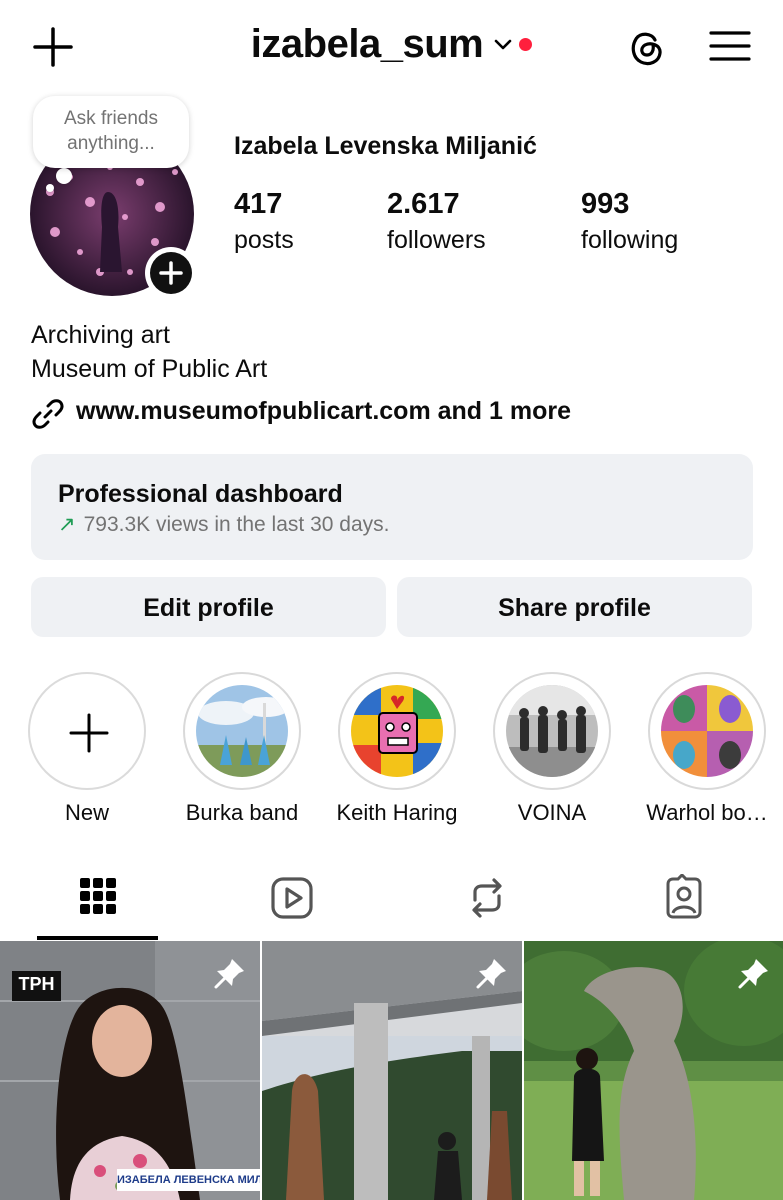 The width and height of the screenshot is (783, 1200). Describe the element at coordinates (130, 1070) in the screenshot. I see `post-thumbnail: TPH ИЗАБЕЛА ЛЕВЕНСКА МИЉАНИ` at that location.